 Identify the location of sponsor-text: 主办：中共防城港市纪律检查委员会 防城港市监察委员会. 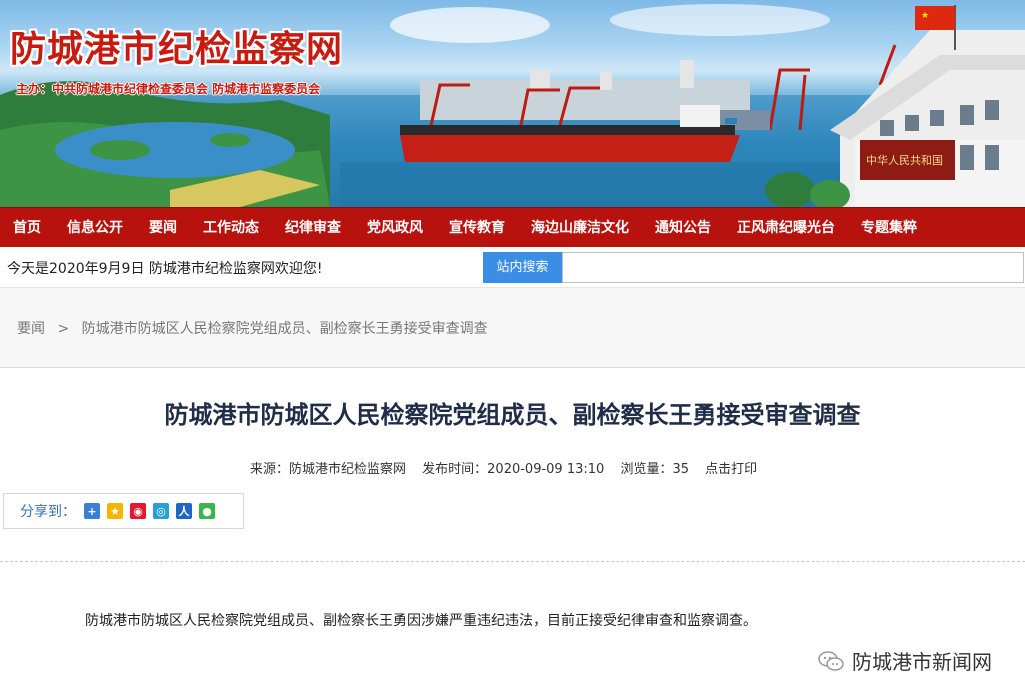
(168, 89).